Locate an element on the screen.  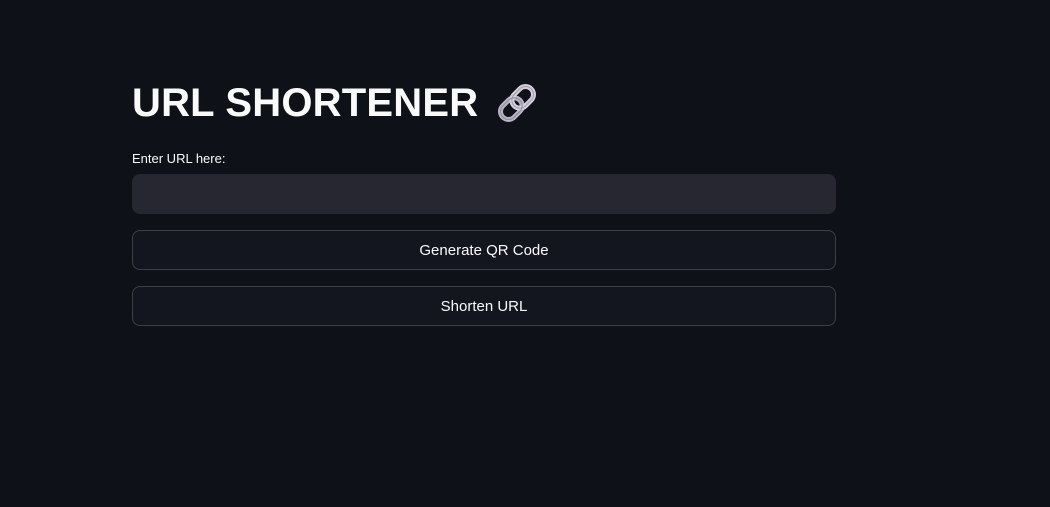
generate-qr-code-button-label: Generate QR Code is located at coordinates (484, 250).